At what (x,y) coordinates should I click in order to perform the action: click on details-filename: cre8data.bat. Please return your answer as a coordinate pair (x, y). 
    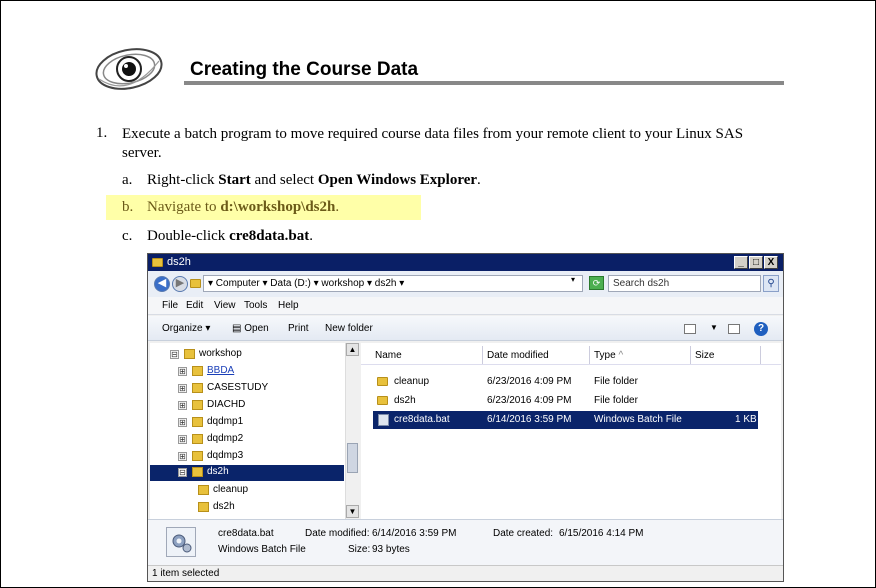
    Looking at the image, I should click on (246, 533).